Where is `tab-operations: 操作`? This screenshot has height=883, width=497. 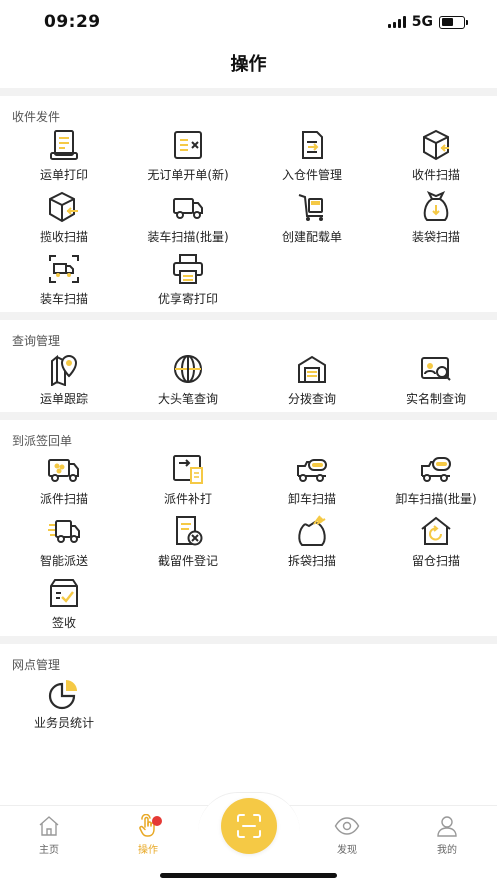 tab-operations: 操作 is located at coordinates (148, 835).